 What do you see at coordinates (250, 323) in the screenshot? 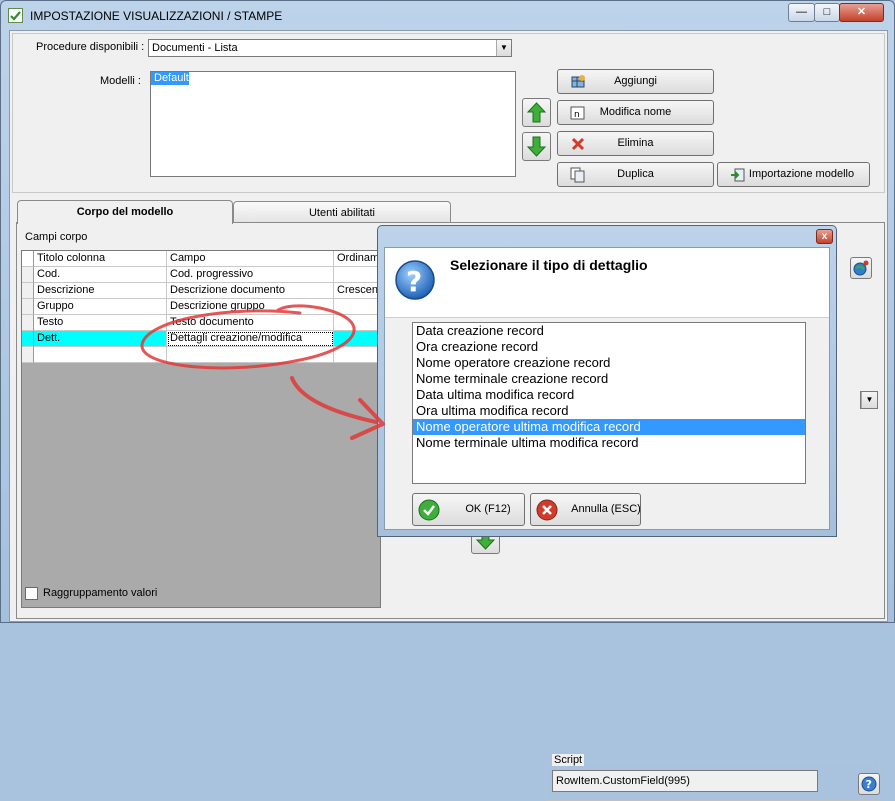
I see `table-cell: Testo documento` at bounding box center [250, 323].